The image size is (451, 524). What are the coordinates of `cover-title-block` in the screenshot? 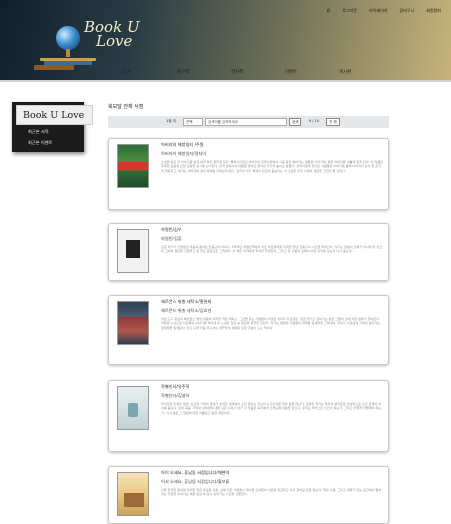 It's located at (133, 249).